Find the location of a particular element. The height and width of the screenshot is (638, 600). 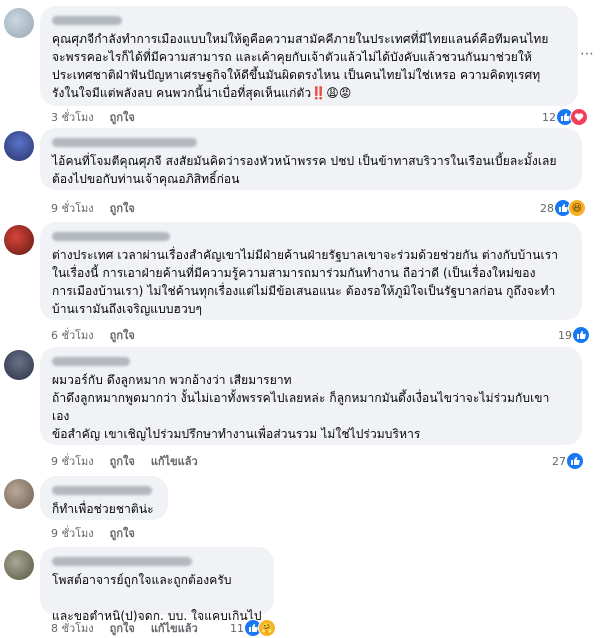

reaction-summary: 19 is located at coordinates (574, 335).